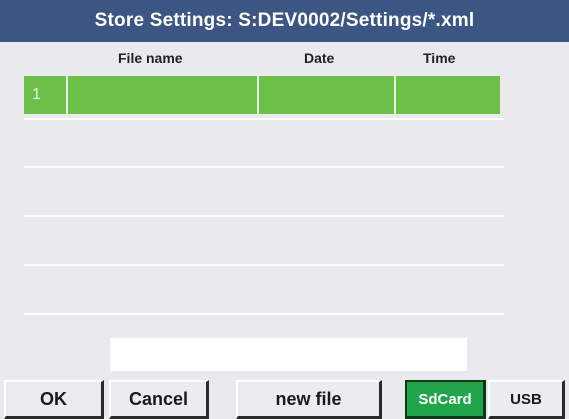  I want to click on file-row-selected: 1, so click(262, 95).